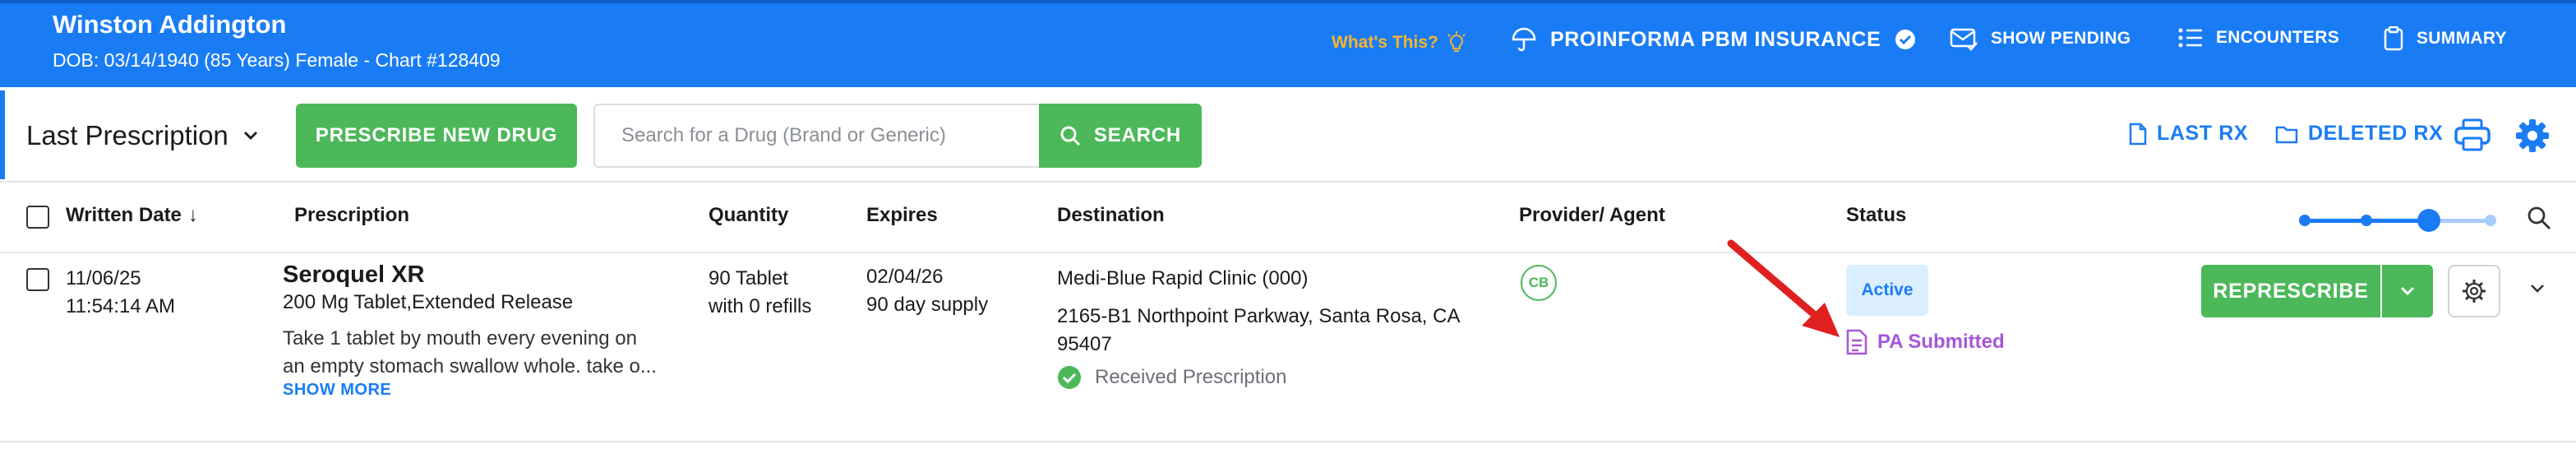  Describe the element at coordinates (816, 136) in the screenshot. I see `drug-search-input` at that location.